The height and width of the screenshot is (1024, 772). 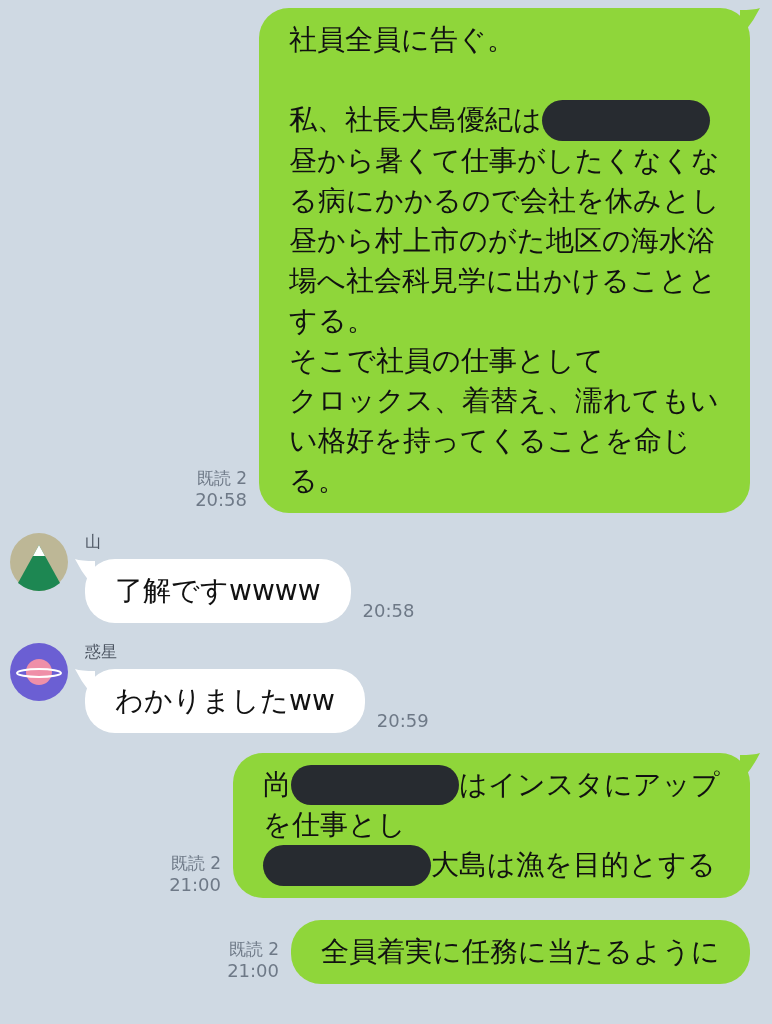 I want to click on message-text: る。, so click(x=317, y=480).